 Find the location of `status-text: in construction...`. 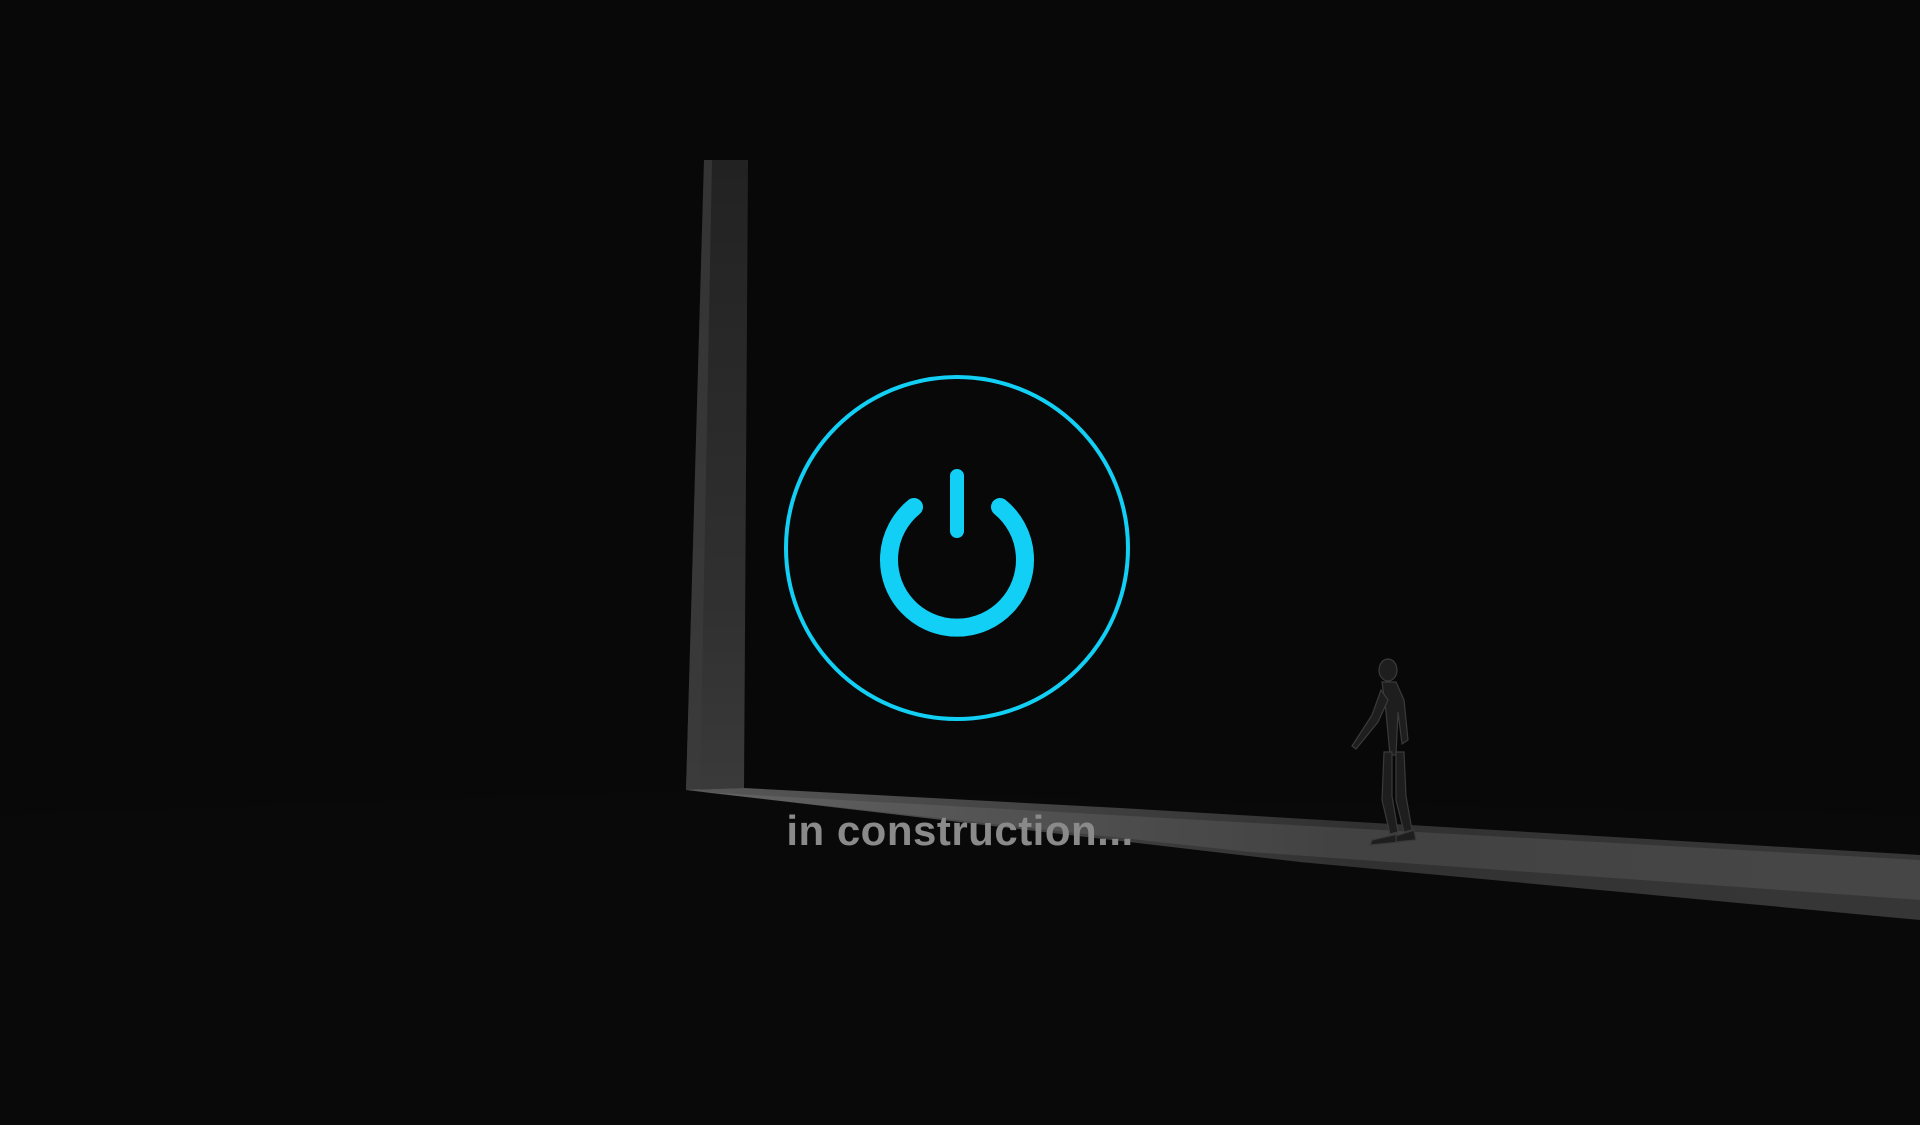

status-text: in construction... is located at coordinates (960, 830).